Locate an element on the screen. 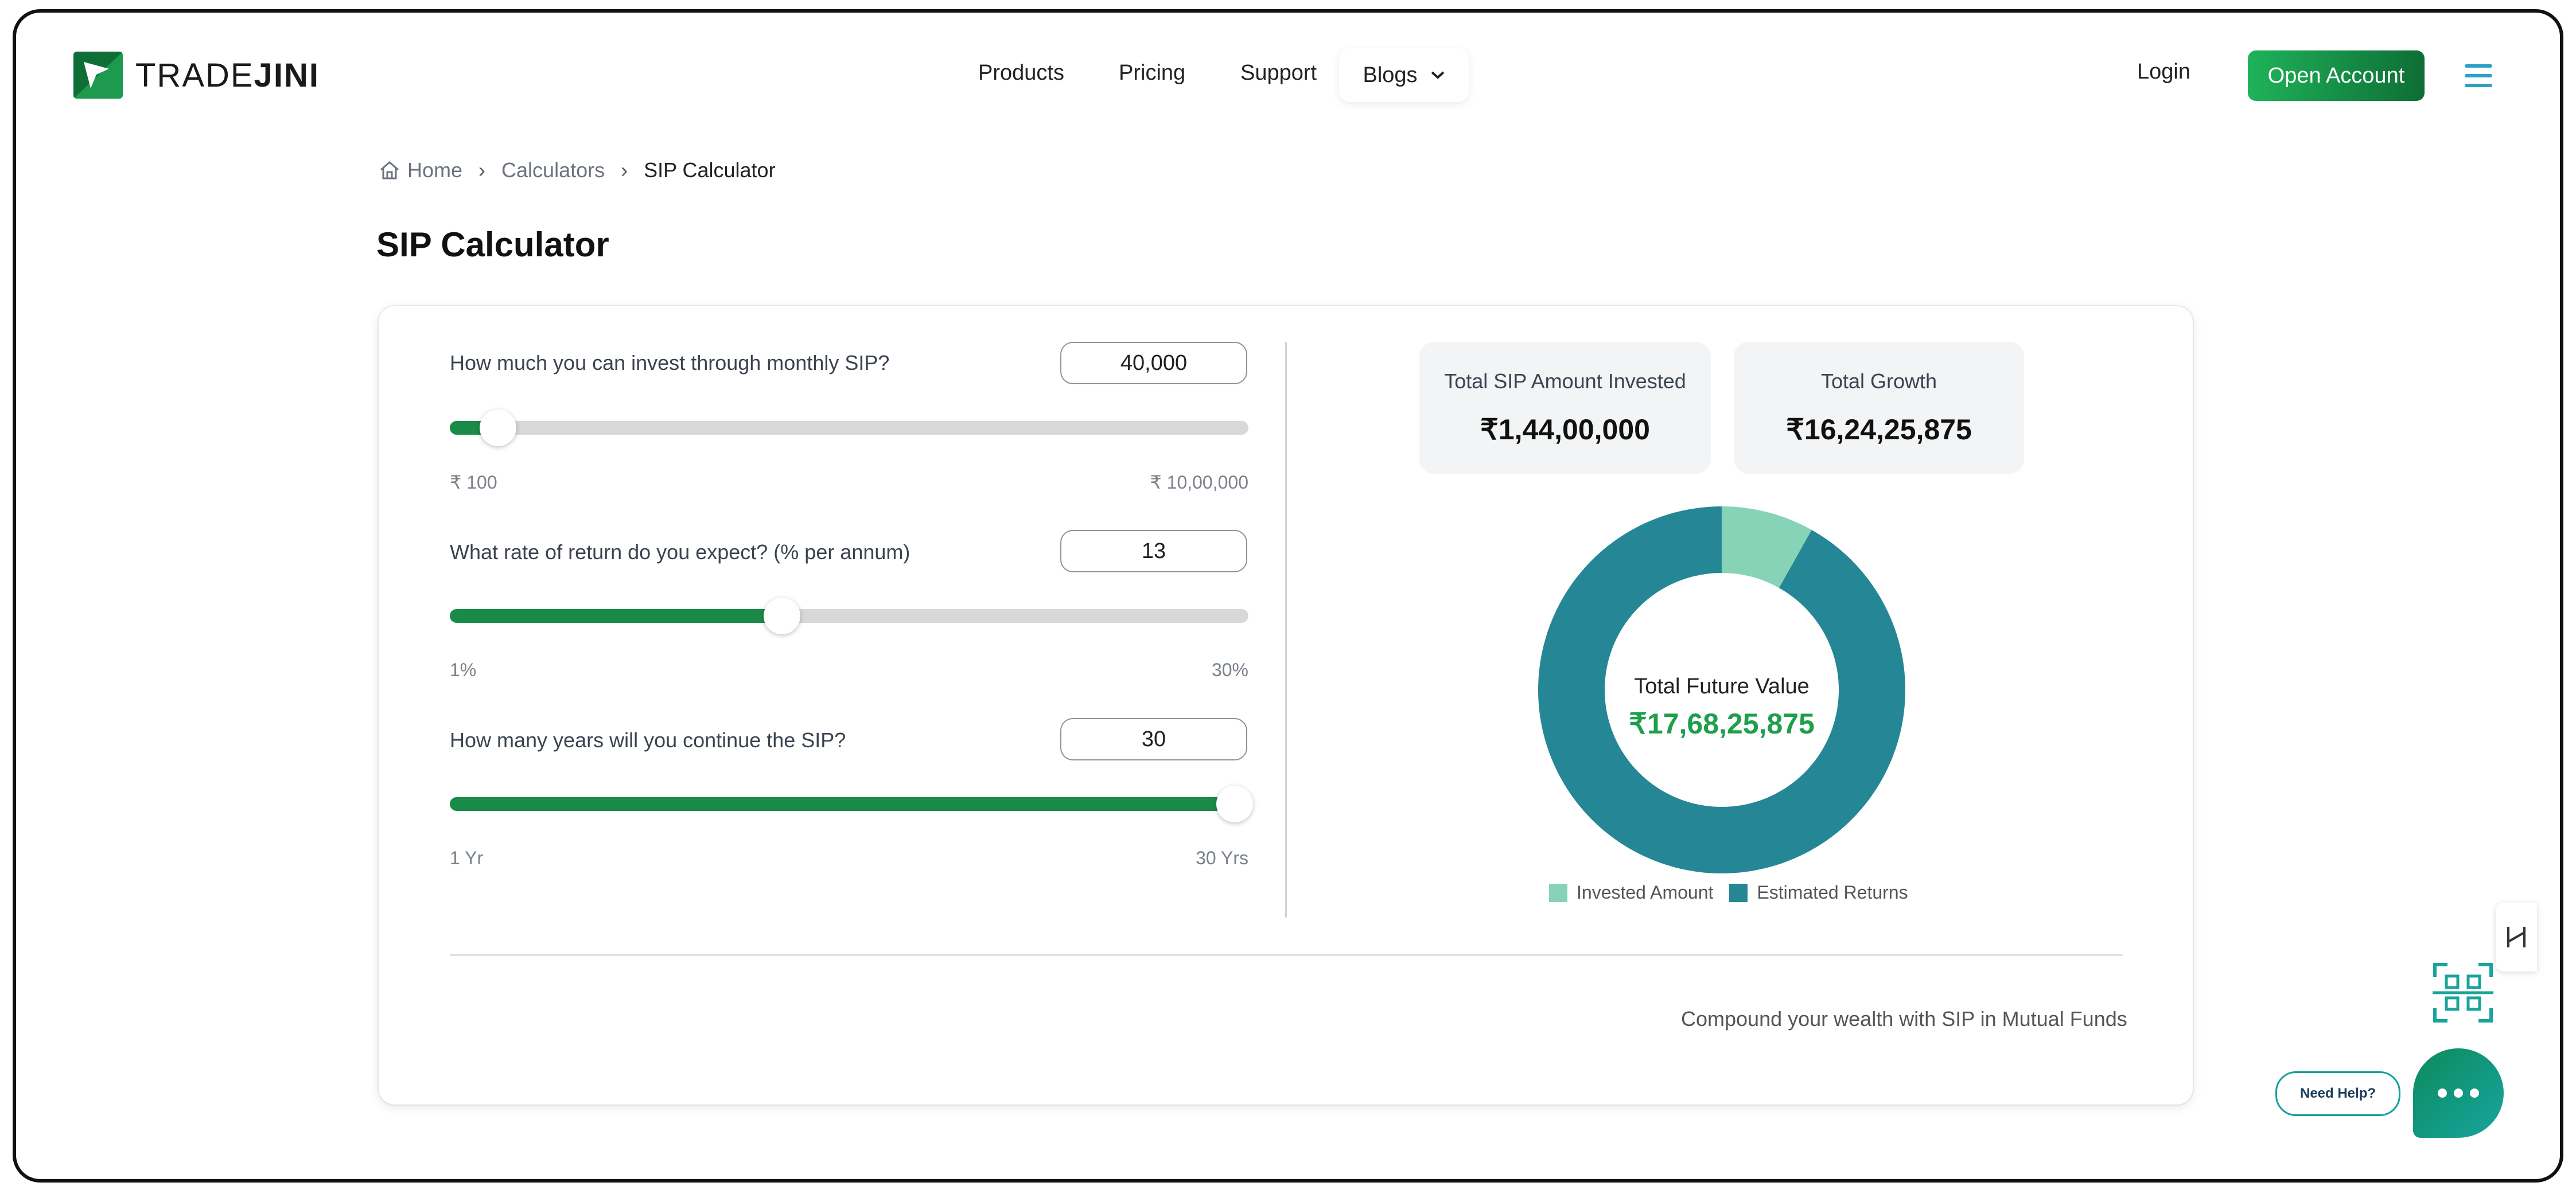 This screenshot has height=1194, width=2576. horizontal-divider is located at coordinates (1286, 955).